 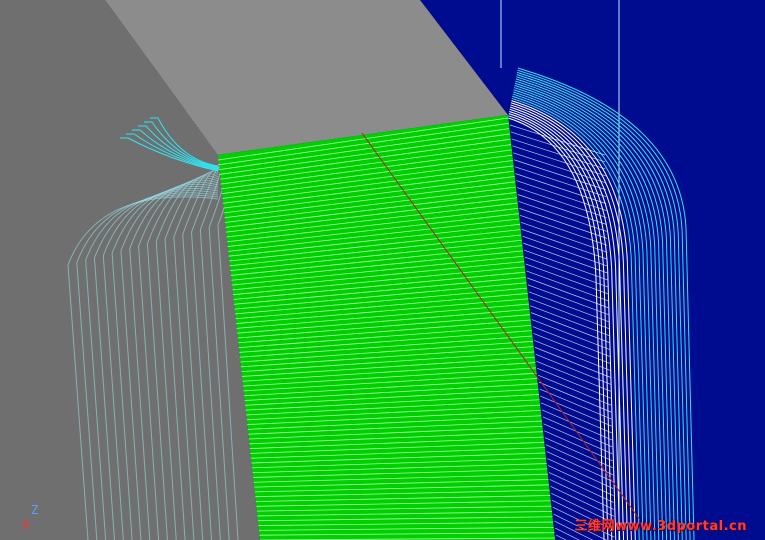 What do you see at coordinates (35, 510) in the screenshot?
I see `axis-z-label: Z` at bounding box center [35, 510].